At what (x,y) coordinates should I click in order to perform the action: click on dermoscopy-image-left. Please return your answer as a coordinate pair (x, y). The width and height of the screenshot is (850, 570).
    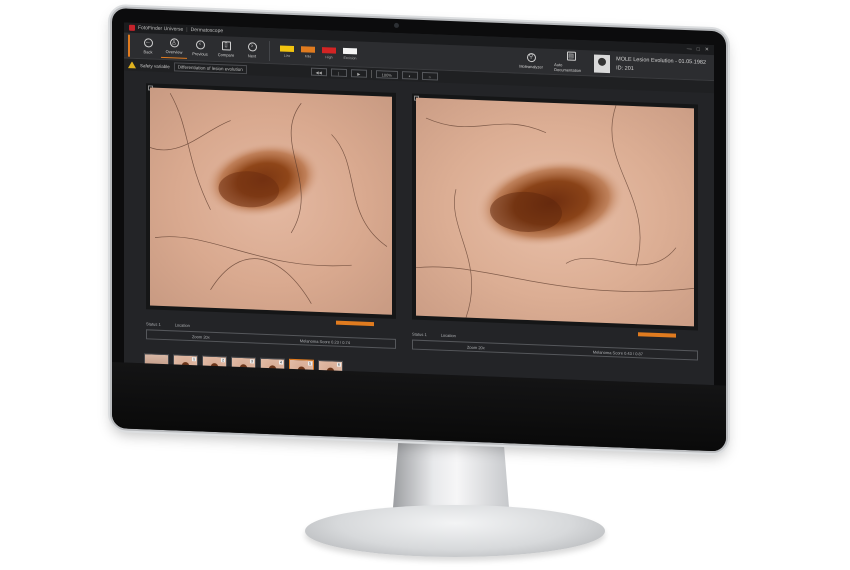
    Looking at the image, I should click on (271, 201).